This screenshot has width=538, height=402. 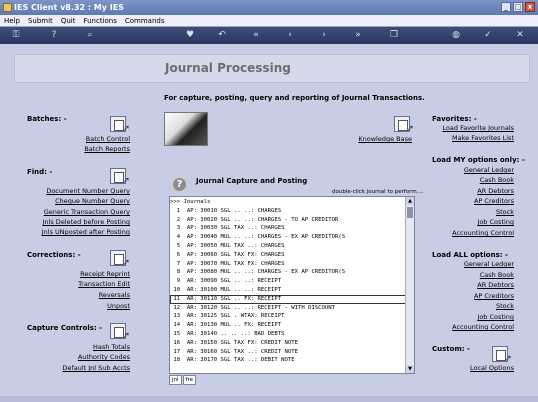 I want to click on menu-commands: Commands, so click(x=145, y=20).